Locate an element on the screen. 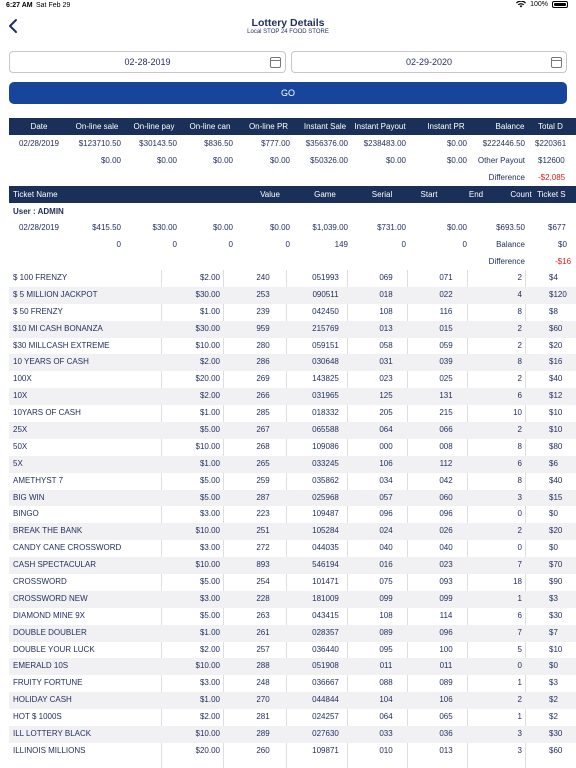 The width and height of the screenshot is (576, 768). page-title: Lottery Details is located at coordinates (288, 23).